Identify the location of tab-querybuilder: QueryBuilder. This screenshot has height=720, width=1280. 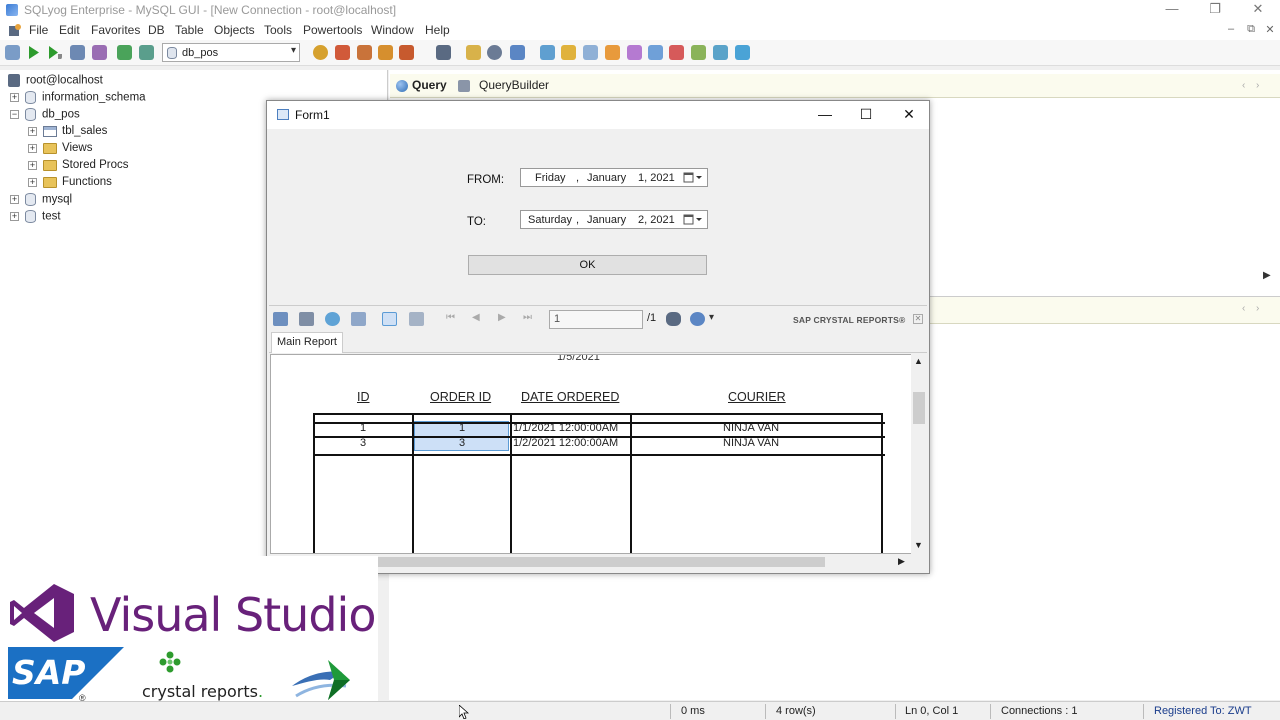
(514, 85).